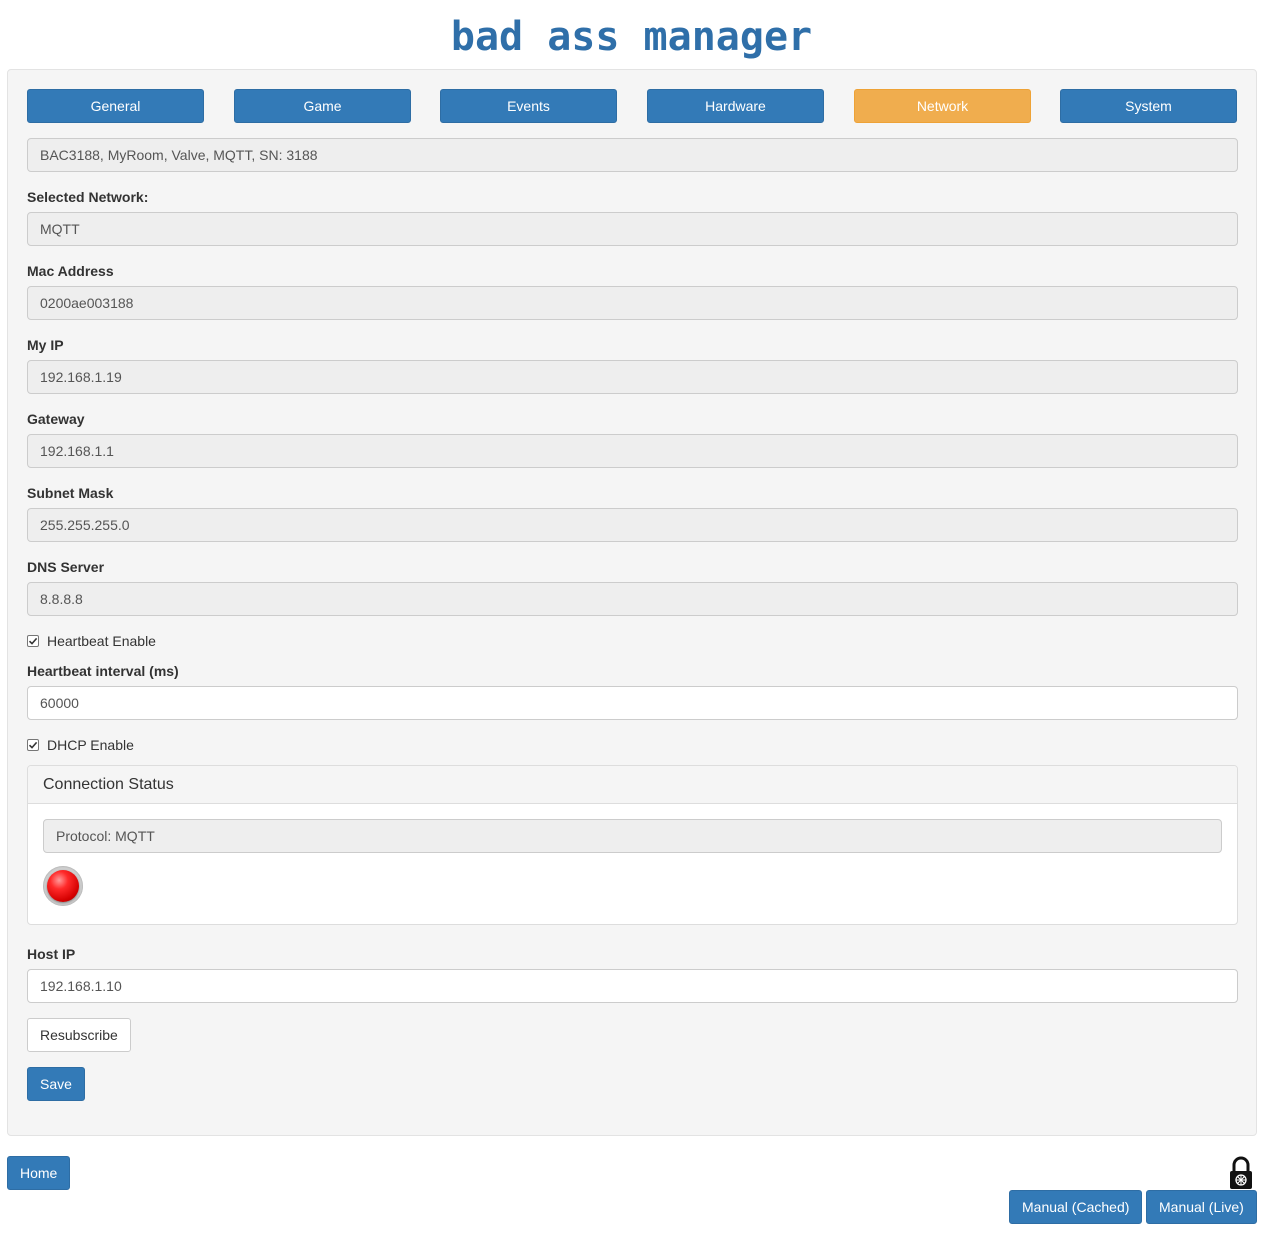 Image resolution: width=1263 pixels, height=1234 pixels. I want to click on heartbeat-enable-checkbox, so click(33, 641).